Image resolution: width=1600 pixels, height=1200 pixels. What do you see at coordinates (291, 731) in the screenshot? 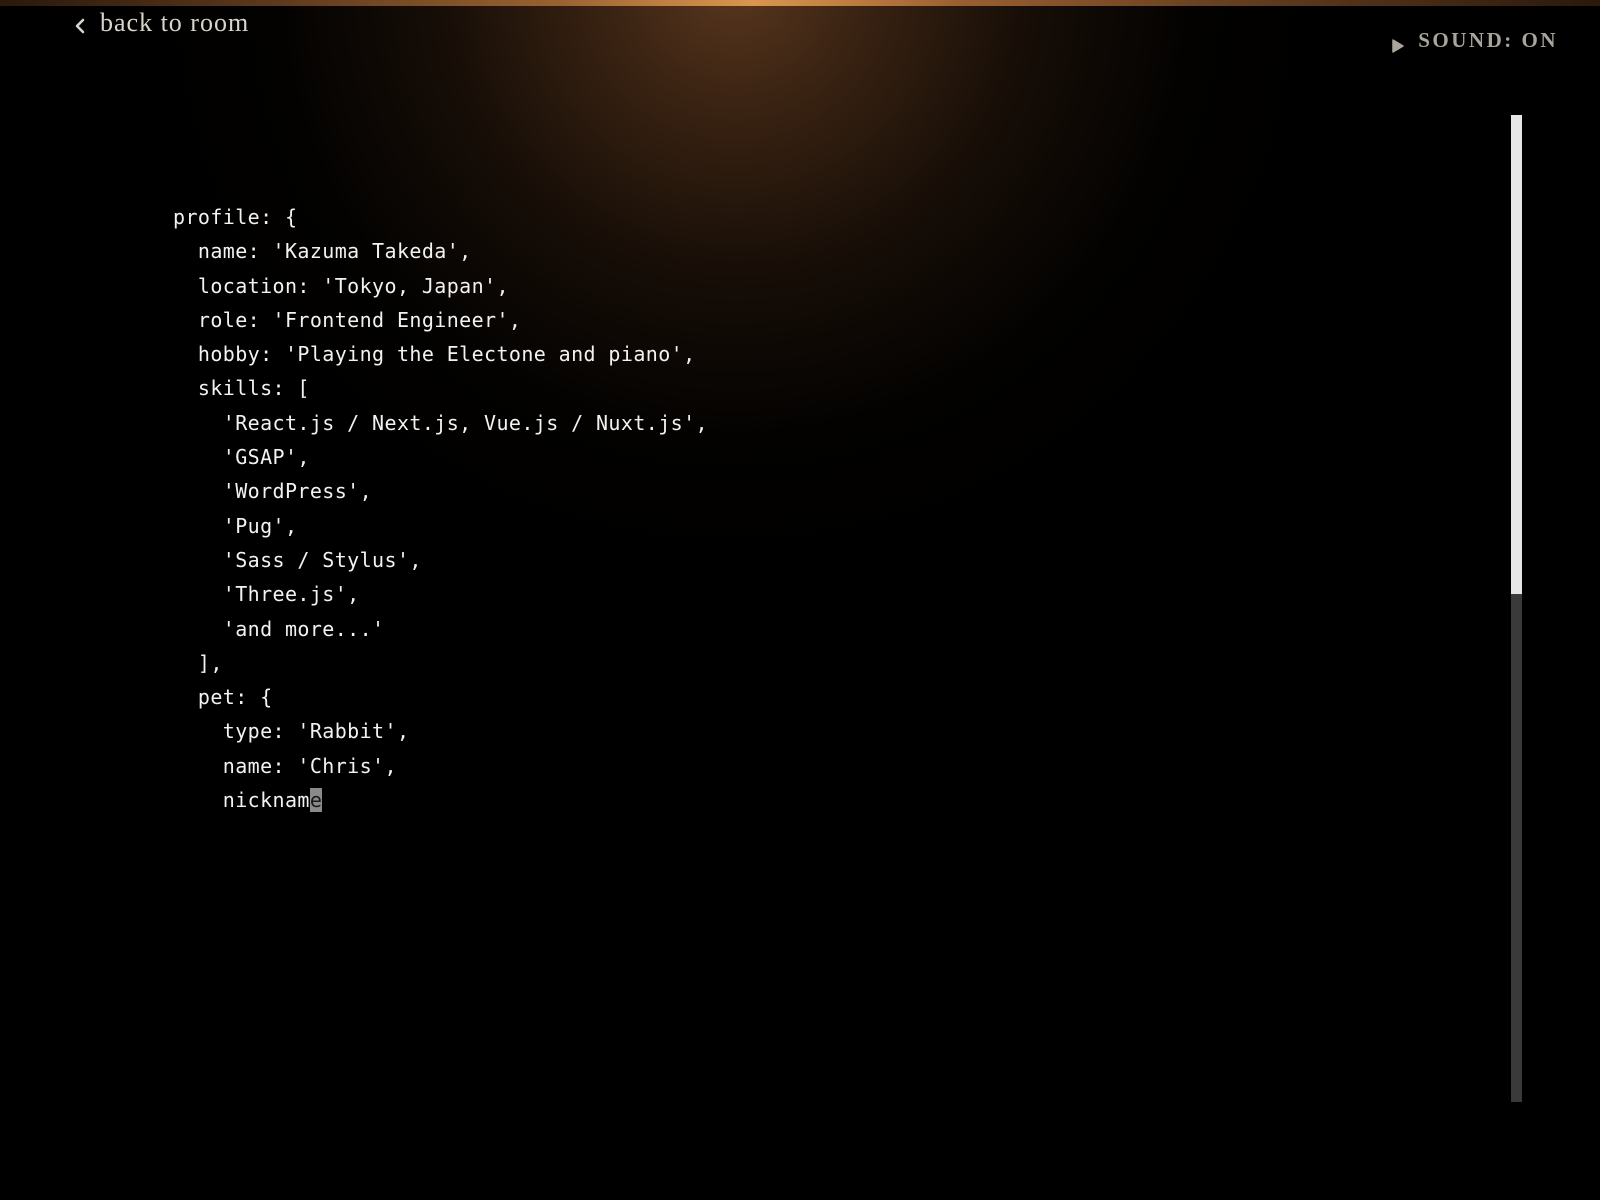
I see `code-line: type: 'Rabbit',` at bounding box center [291, 731].